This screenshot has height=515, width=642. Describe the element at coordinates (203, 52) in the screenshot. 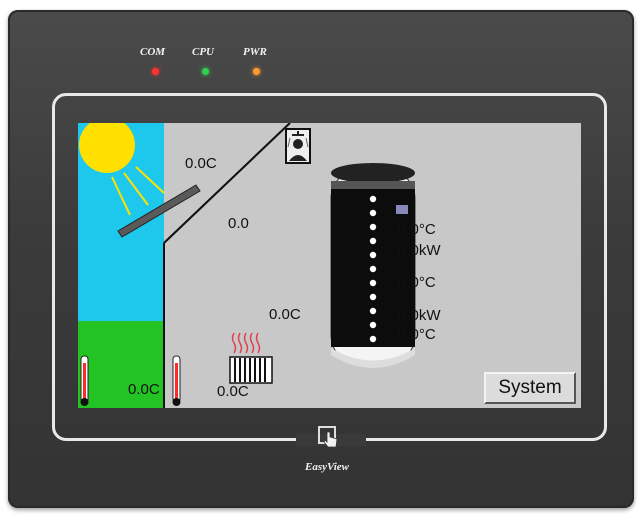

I see `cpu-led-label: CPU` at that location.